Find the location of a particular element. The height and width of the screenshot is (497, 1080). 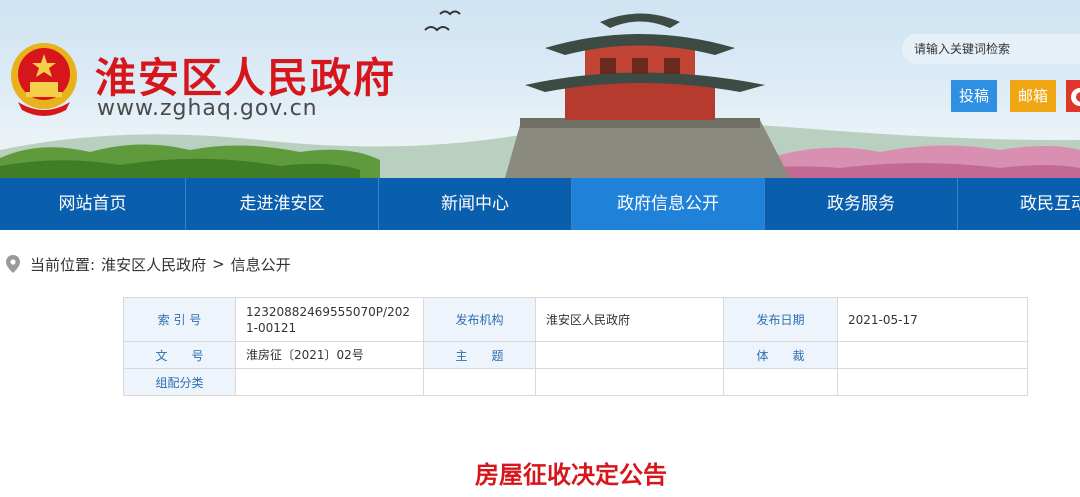

category-value is located at coordinates (329, 382).